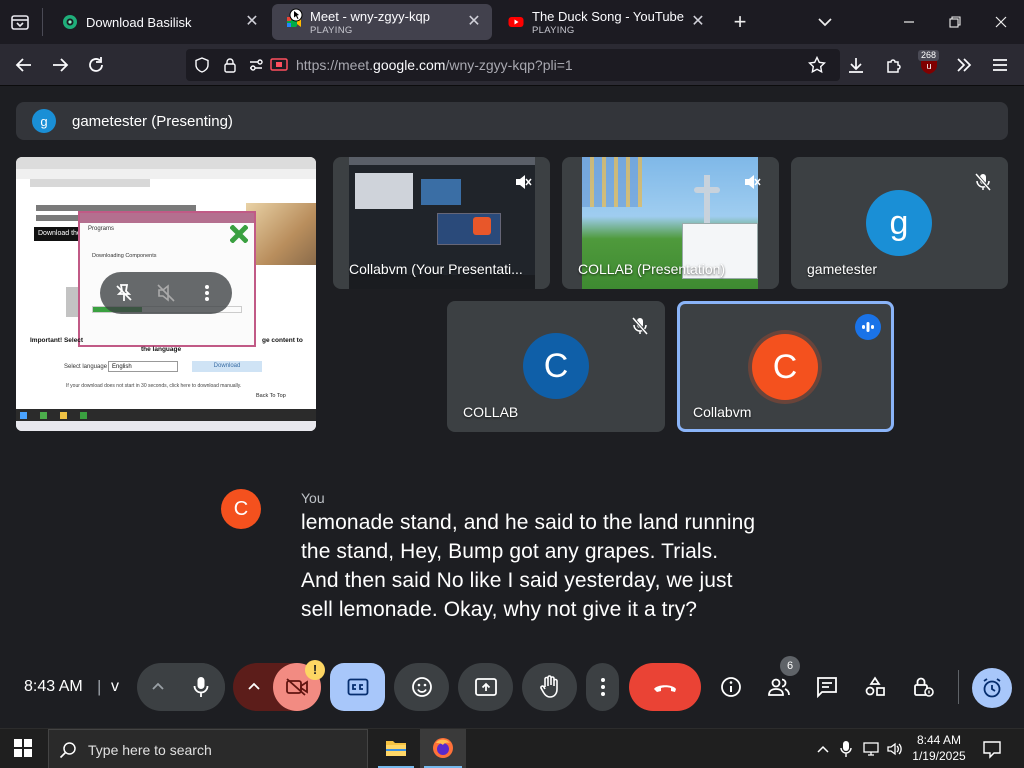  What do you see at coordinates (790, 666) in the screenshot?
I see `people-count-badge: 6` at bounding box center [790, 666].